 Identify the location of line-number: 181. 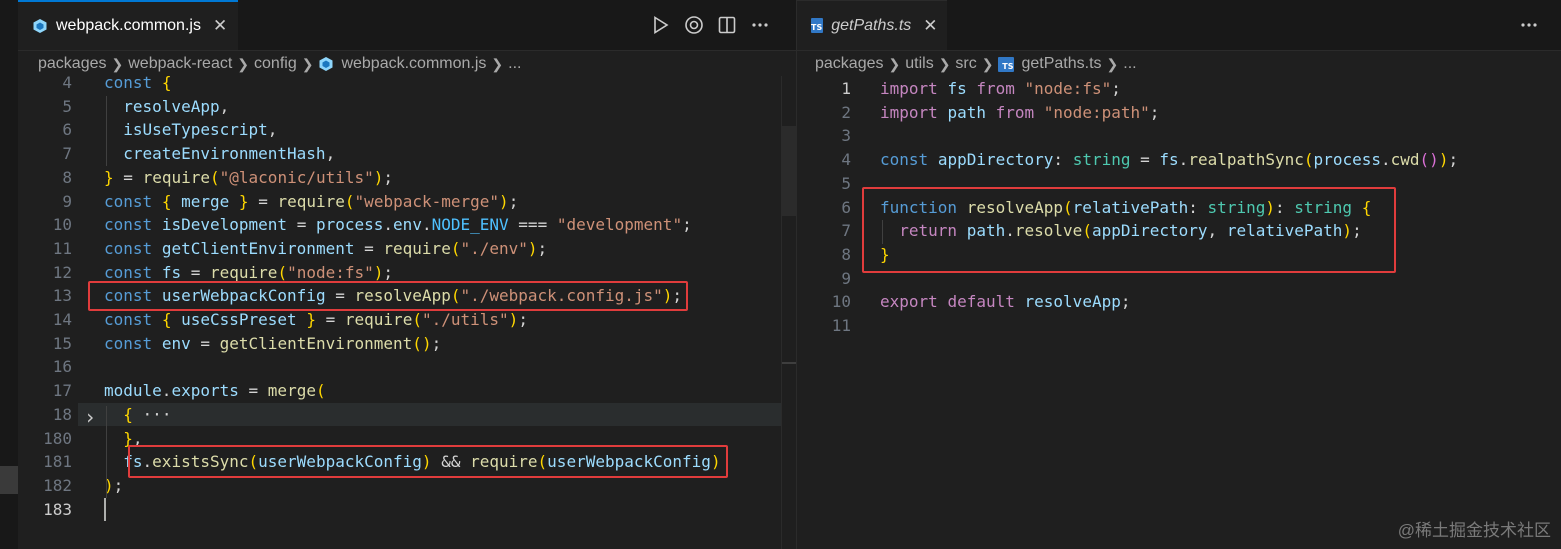
(57, 462).